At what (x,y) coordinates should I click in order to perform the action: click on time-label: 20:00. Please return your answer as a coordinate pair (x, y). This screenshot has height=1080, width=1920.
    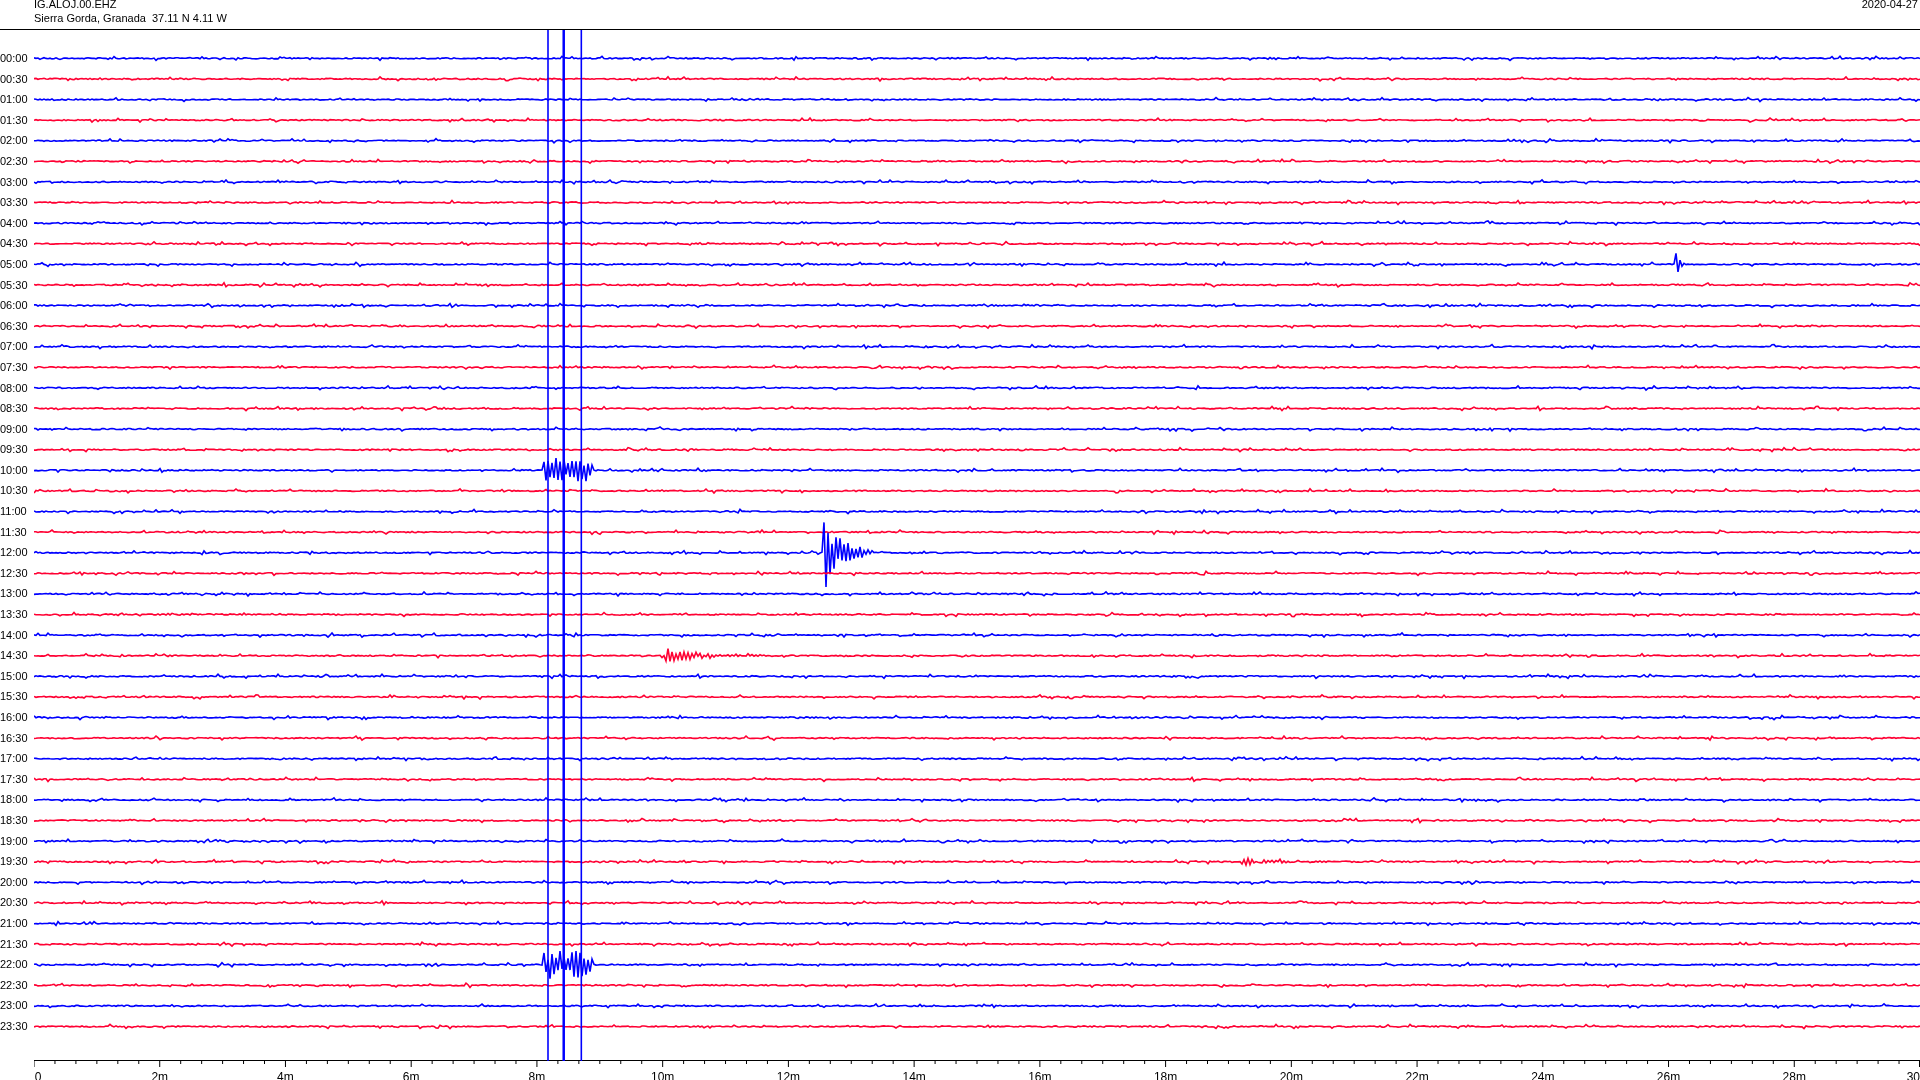
    Looking at the image, I should click on (14, 882).